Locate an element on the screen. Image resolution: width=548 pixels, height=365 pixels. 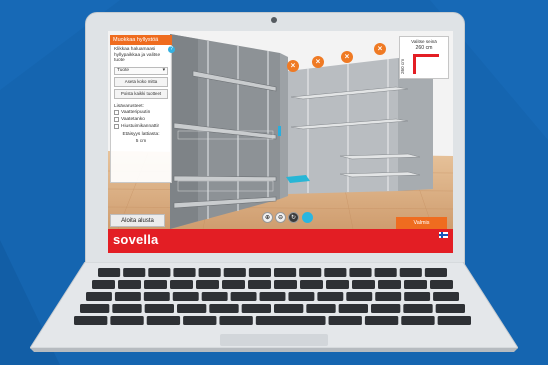
product-select: Tuote ▾ is located at coordinates (141, 70).